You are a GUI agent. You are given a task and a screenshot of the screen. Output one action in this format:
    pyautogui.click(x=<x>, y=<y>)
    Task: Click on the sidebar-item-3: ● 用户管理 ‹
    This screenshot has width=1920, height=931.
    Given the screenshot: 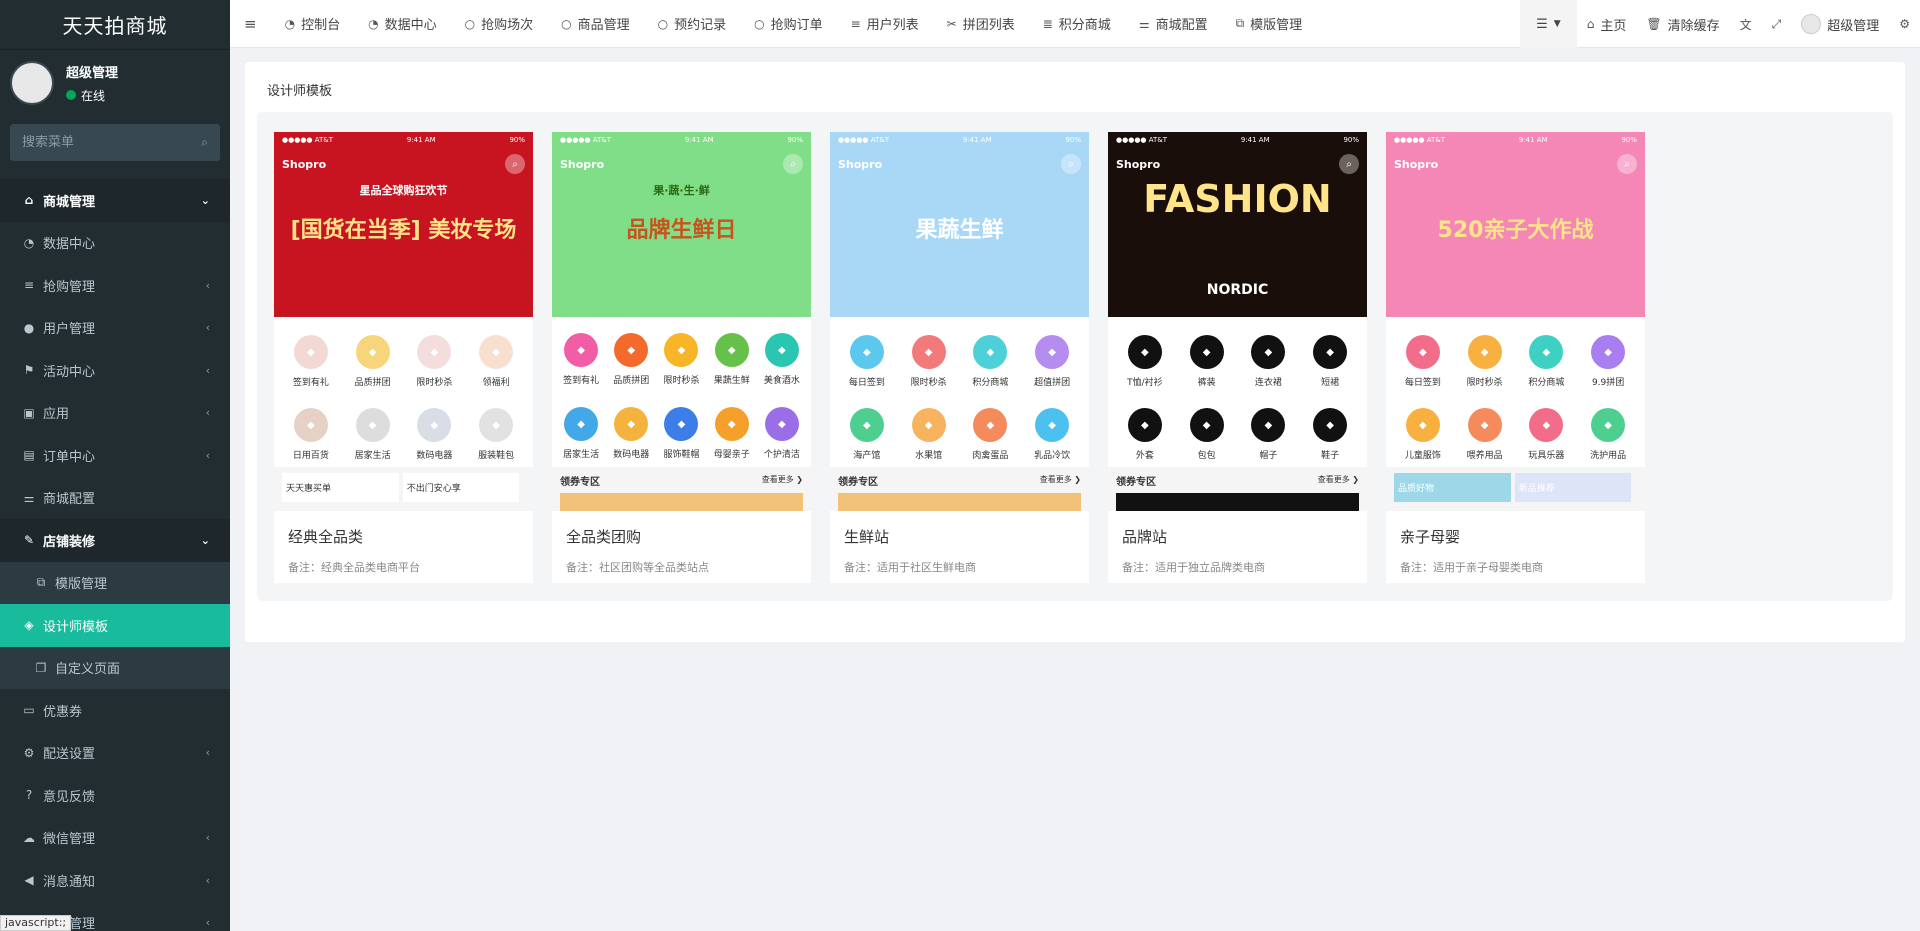 What is the action you would take?
    pyautogui.click(x=115, y=328)
    